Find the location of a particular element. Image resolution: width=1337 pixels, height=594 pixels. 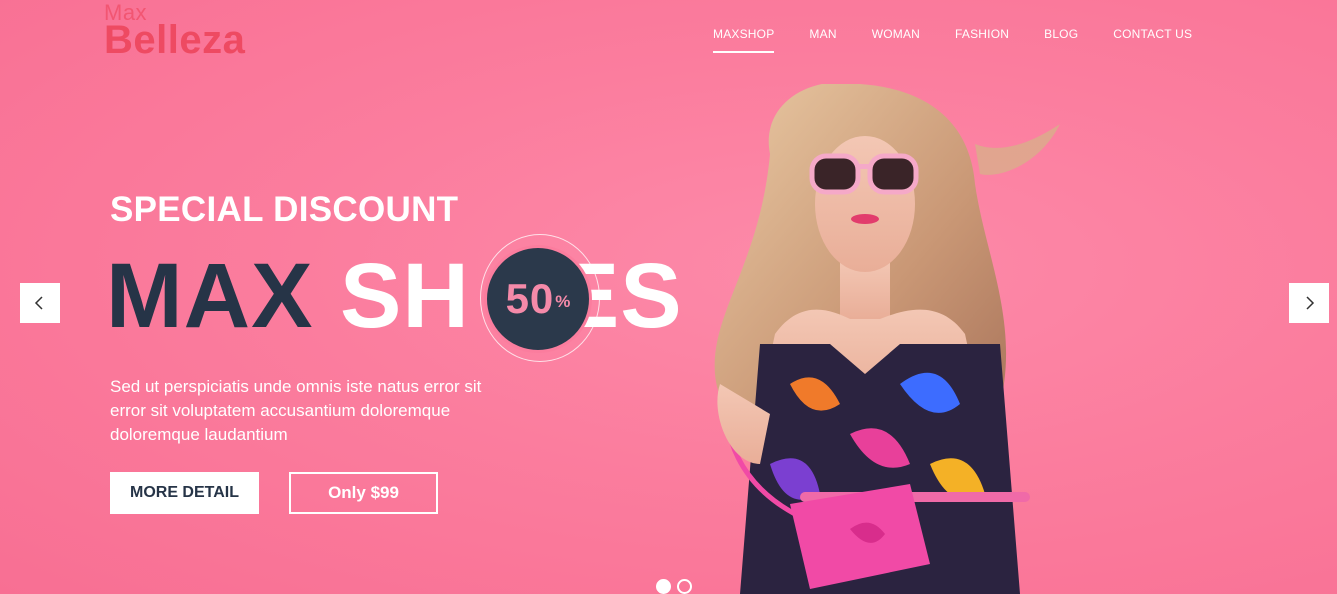

headline-light-part-a: SH is located at coordinates (405, 296).